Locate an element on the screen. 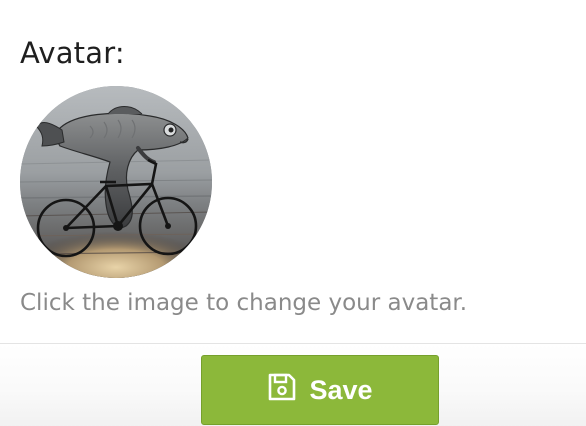 This screenshot has height=426, width=586. avatar-image is located at coordinates (116, 182).